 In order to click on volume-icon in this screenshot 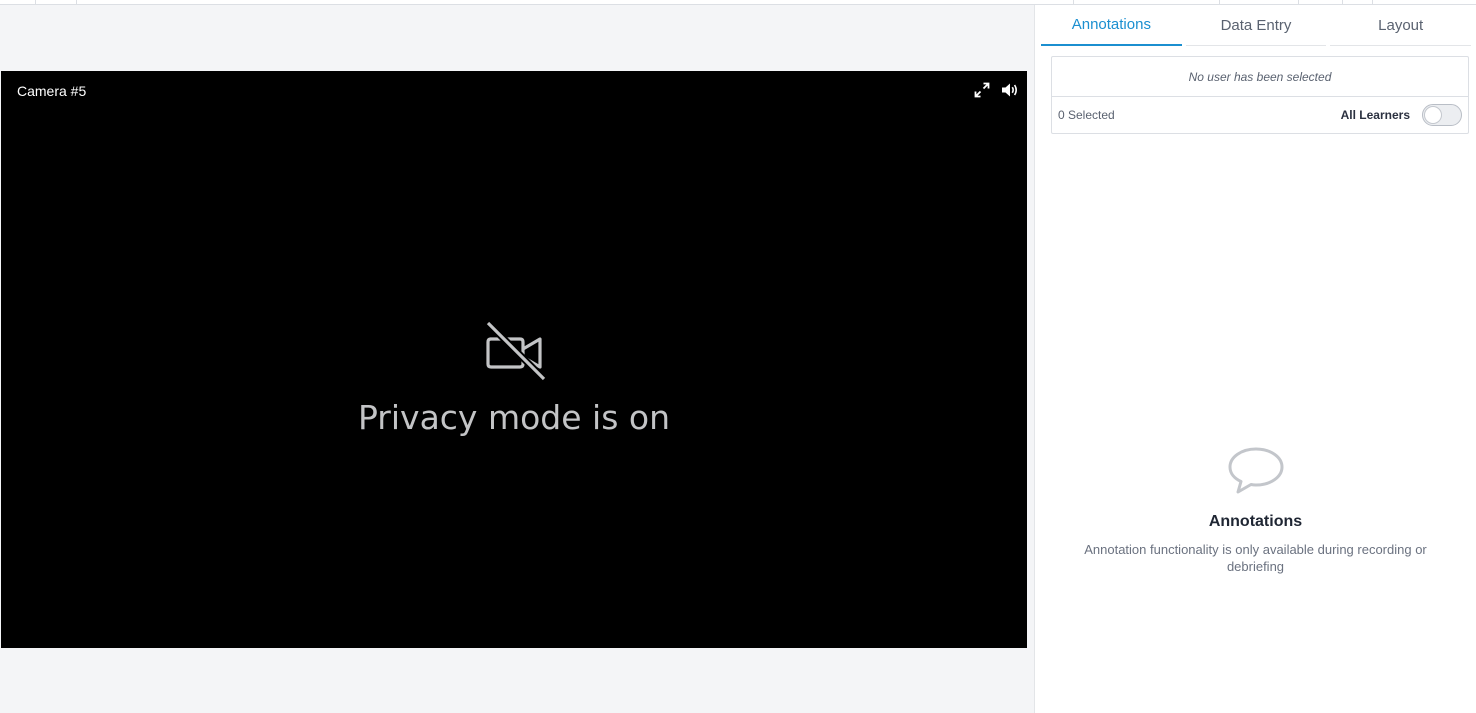, I will do `click(1010, 90)`.